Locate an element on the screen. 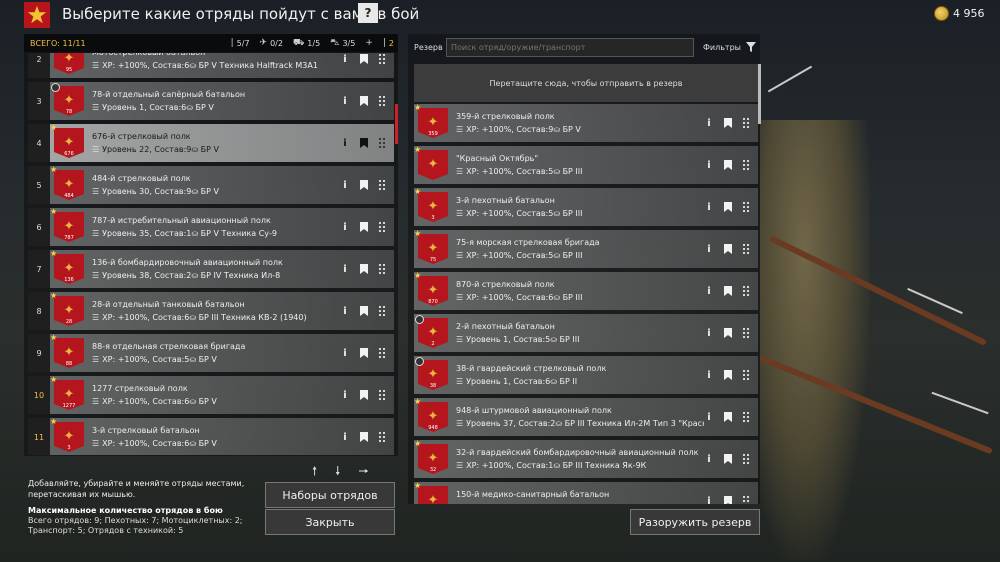 This screenshot has height=562, width=1000. arrow-down-icon: 🠗 is located at coordinates (337, 472).